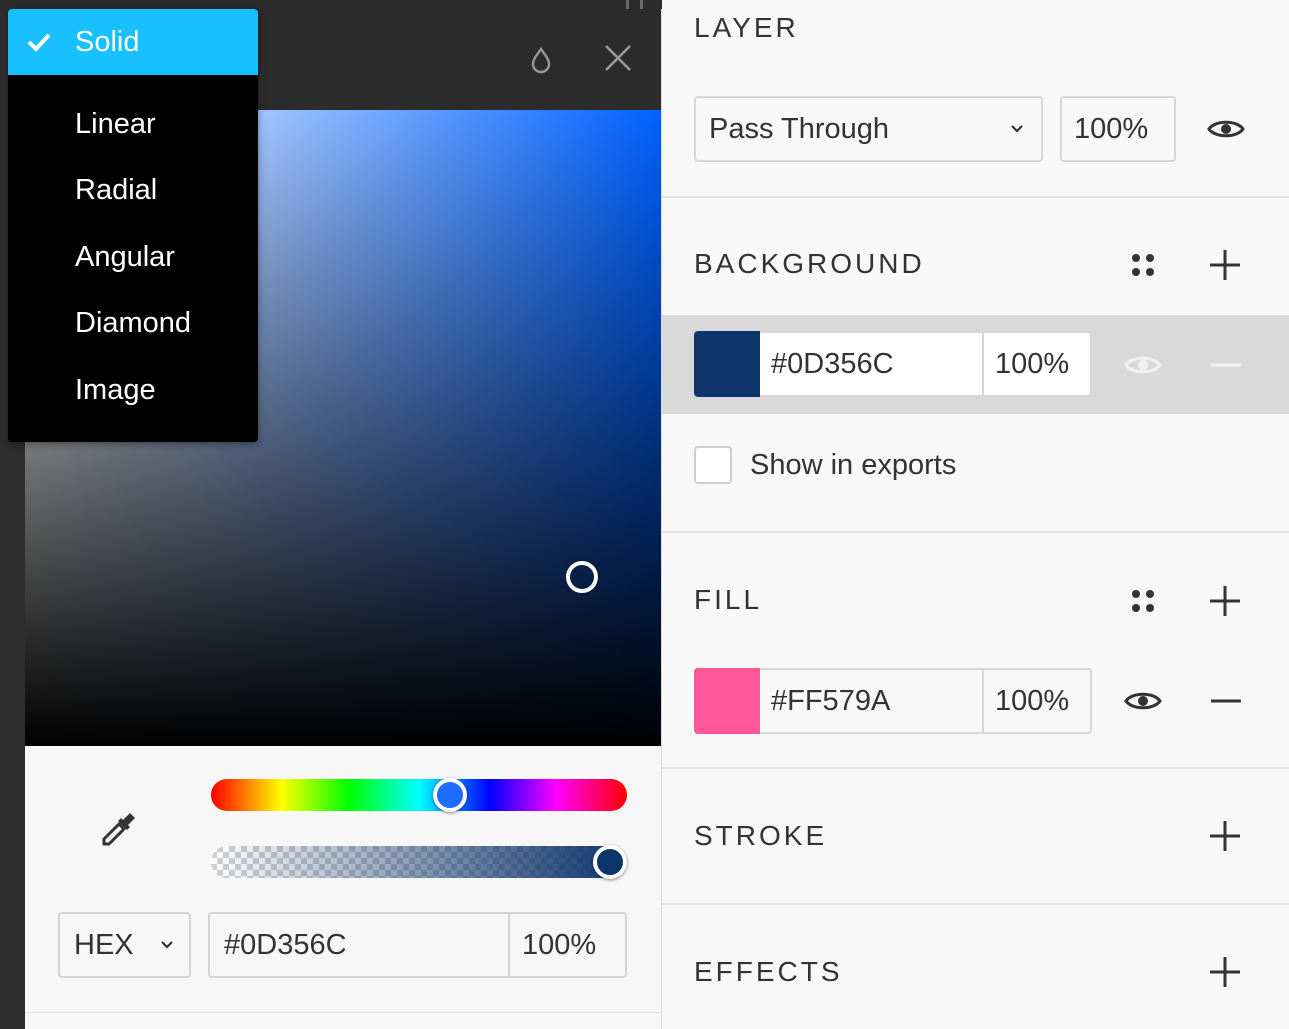  I want to click on menu-item-label: Solid, so click(107, 42).